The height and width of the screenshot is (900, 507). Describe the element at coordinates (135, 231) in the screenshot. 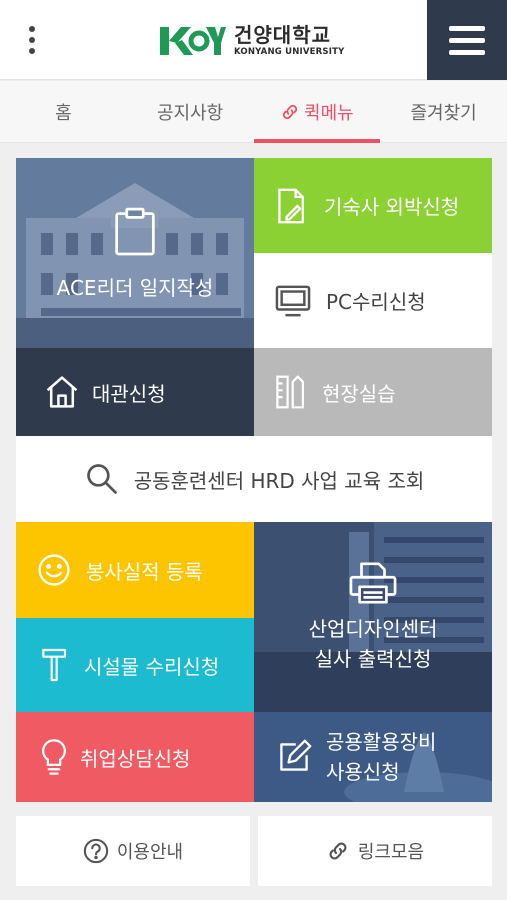

I see `clipboard-icon` at that location.